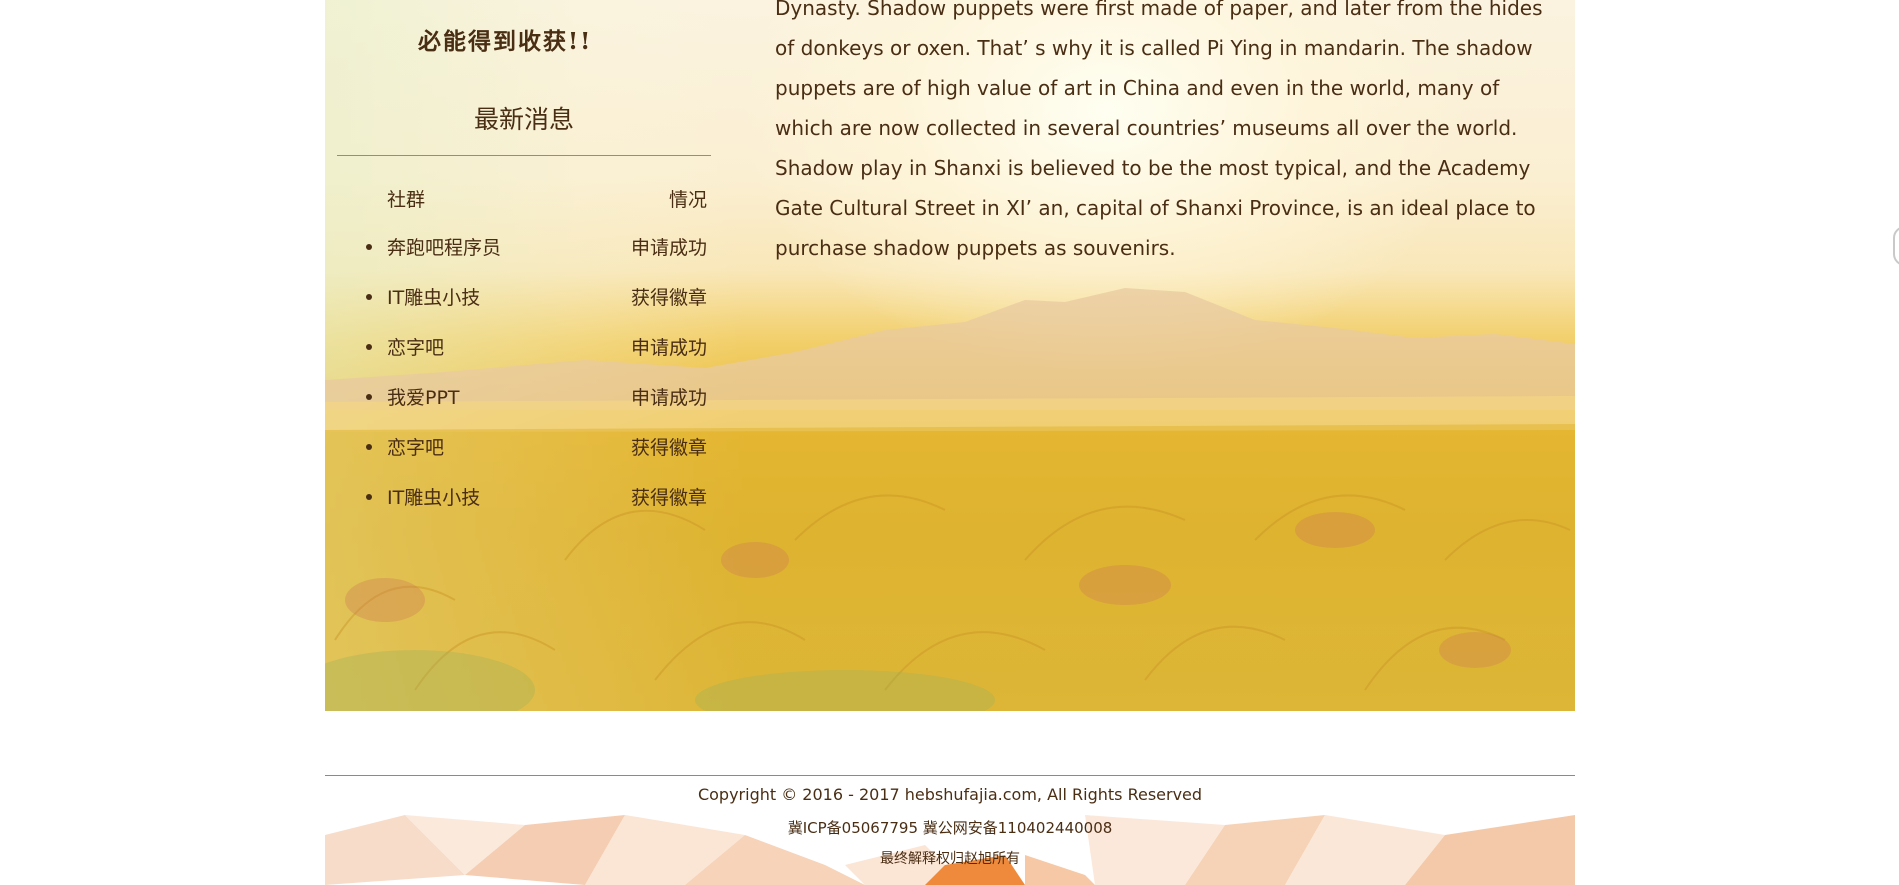  Describe the element at coordinates (444, 248) in the screenshot. I see `news-item-name: 奔跑吧程序员` at that location.